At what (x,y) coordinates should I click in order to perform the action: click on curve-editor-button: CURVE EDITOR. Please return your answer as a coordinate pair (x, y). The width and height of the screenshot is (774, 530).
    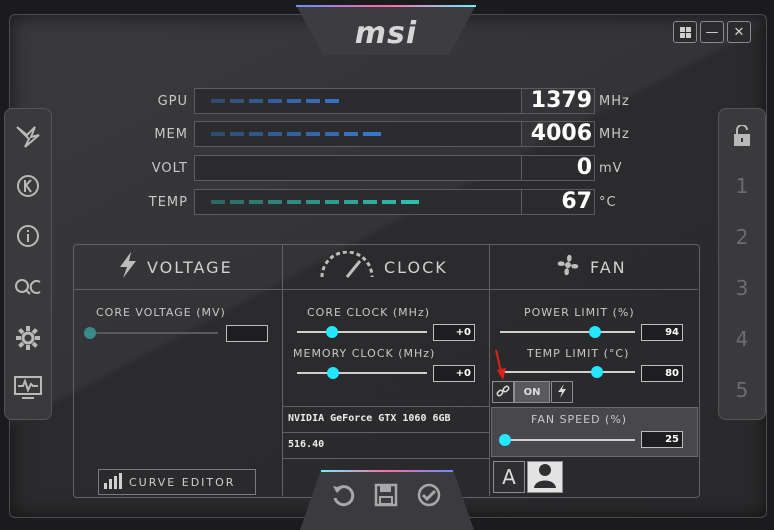
    Looking at the image, I should click on (177, 482).